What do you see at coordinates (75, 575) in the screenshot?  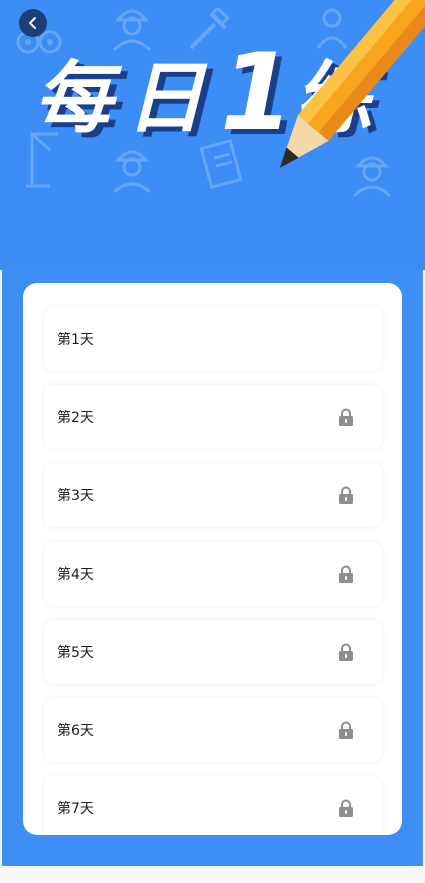 I see `day-label: 第4天` at bounding box center [75, 575].